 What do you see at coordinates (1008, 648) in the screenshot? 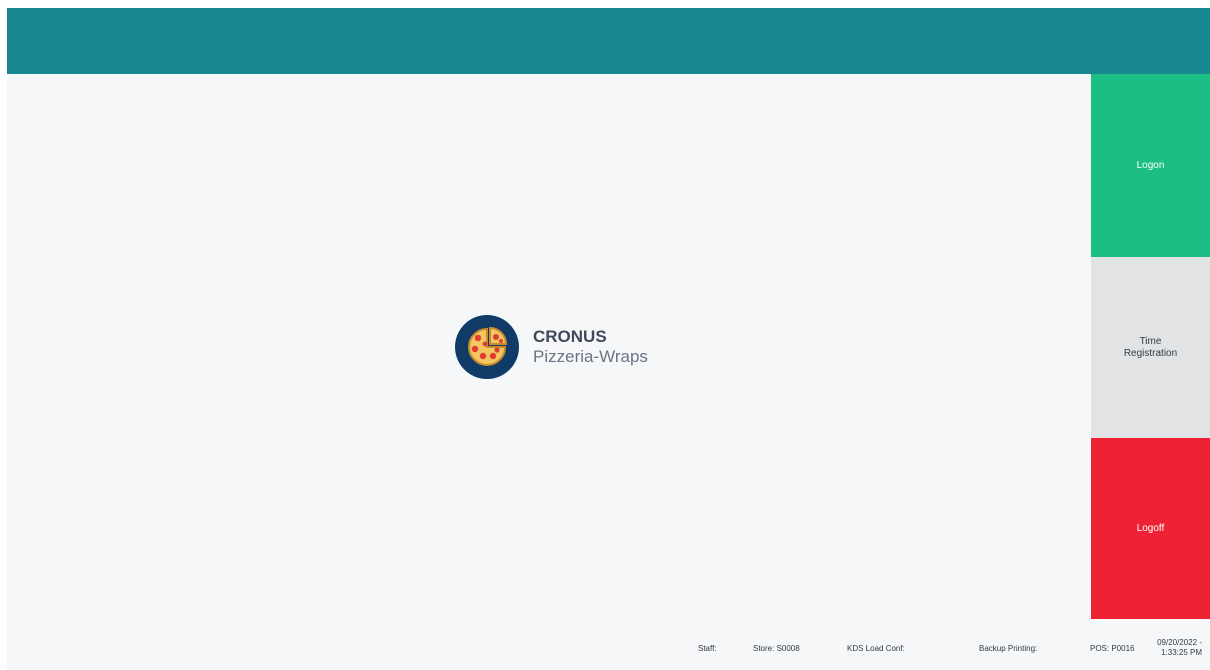
I see `status-backup-printing: Backup Printing:` at bounding box center [1008, 648].